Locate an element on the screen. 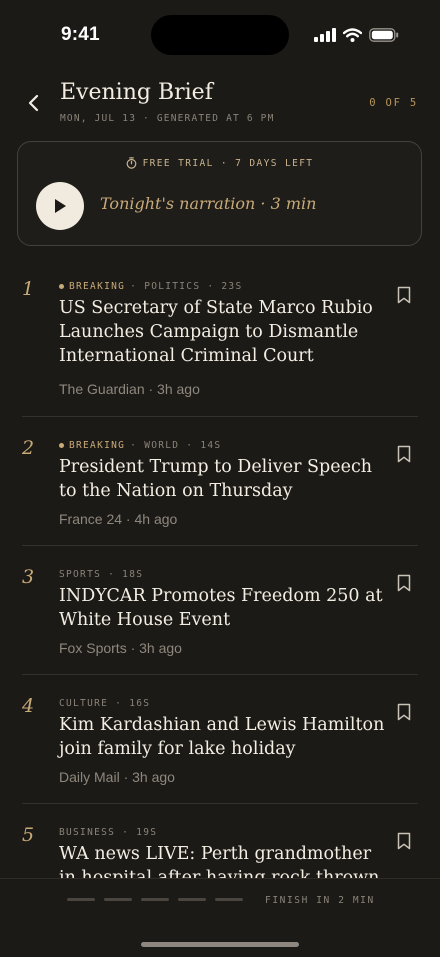 This screenshot has height=957, width=440. story-category: BUSINESS · 19S is located at coordinates (108, 832).